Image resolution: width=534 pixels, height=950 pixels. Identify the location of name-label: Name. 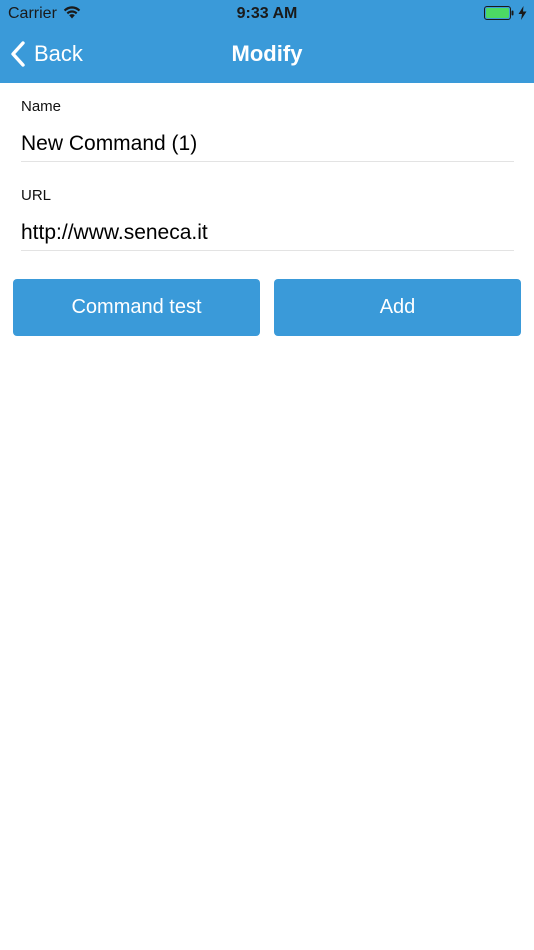
(41, 106).